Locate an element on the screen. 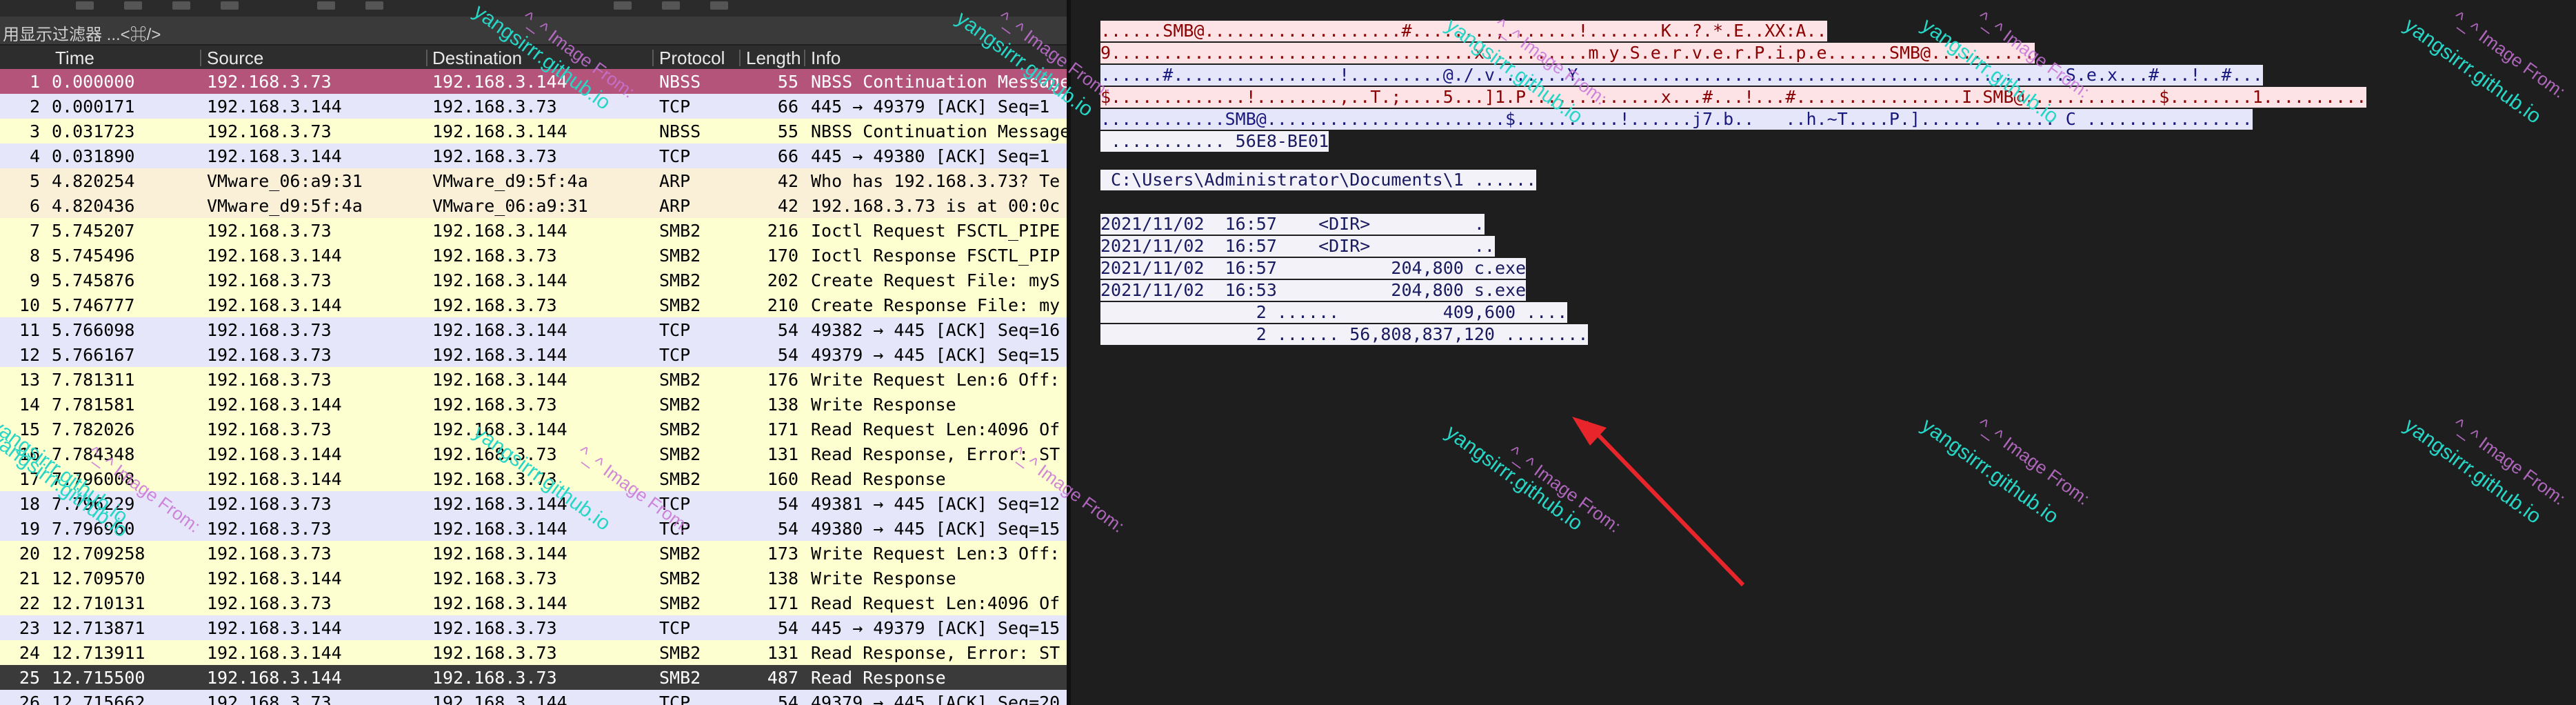 The height and width of the screenshot is (705, 2576). packet-time: 7.796229 is located at coordinates (93, 504).